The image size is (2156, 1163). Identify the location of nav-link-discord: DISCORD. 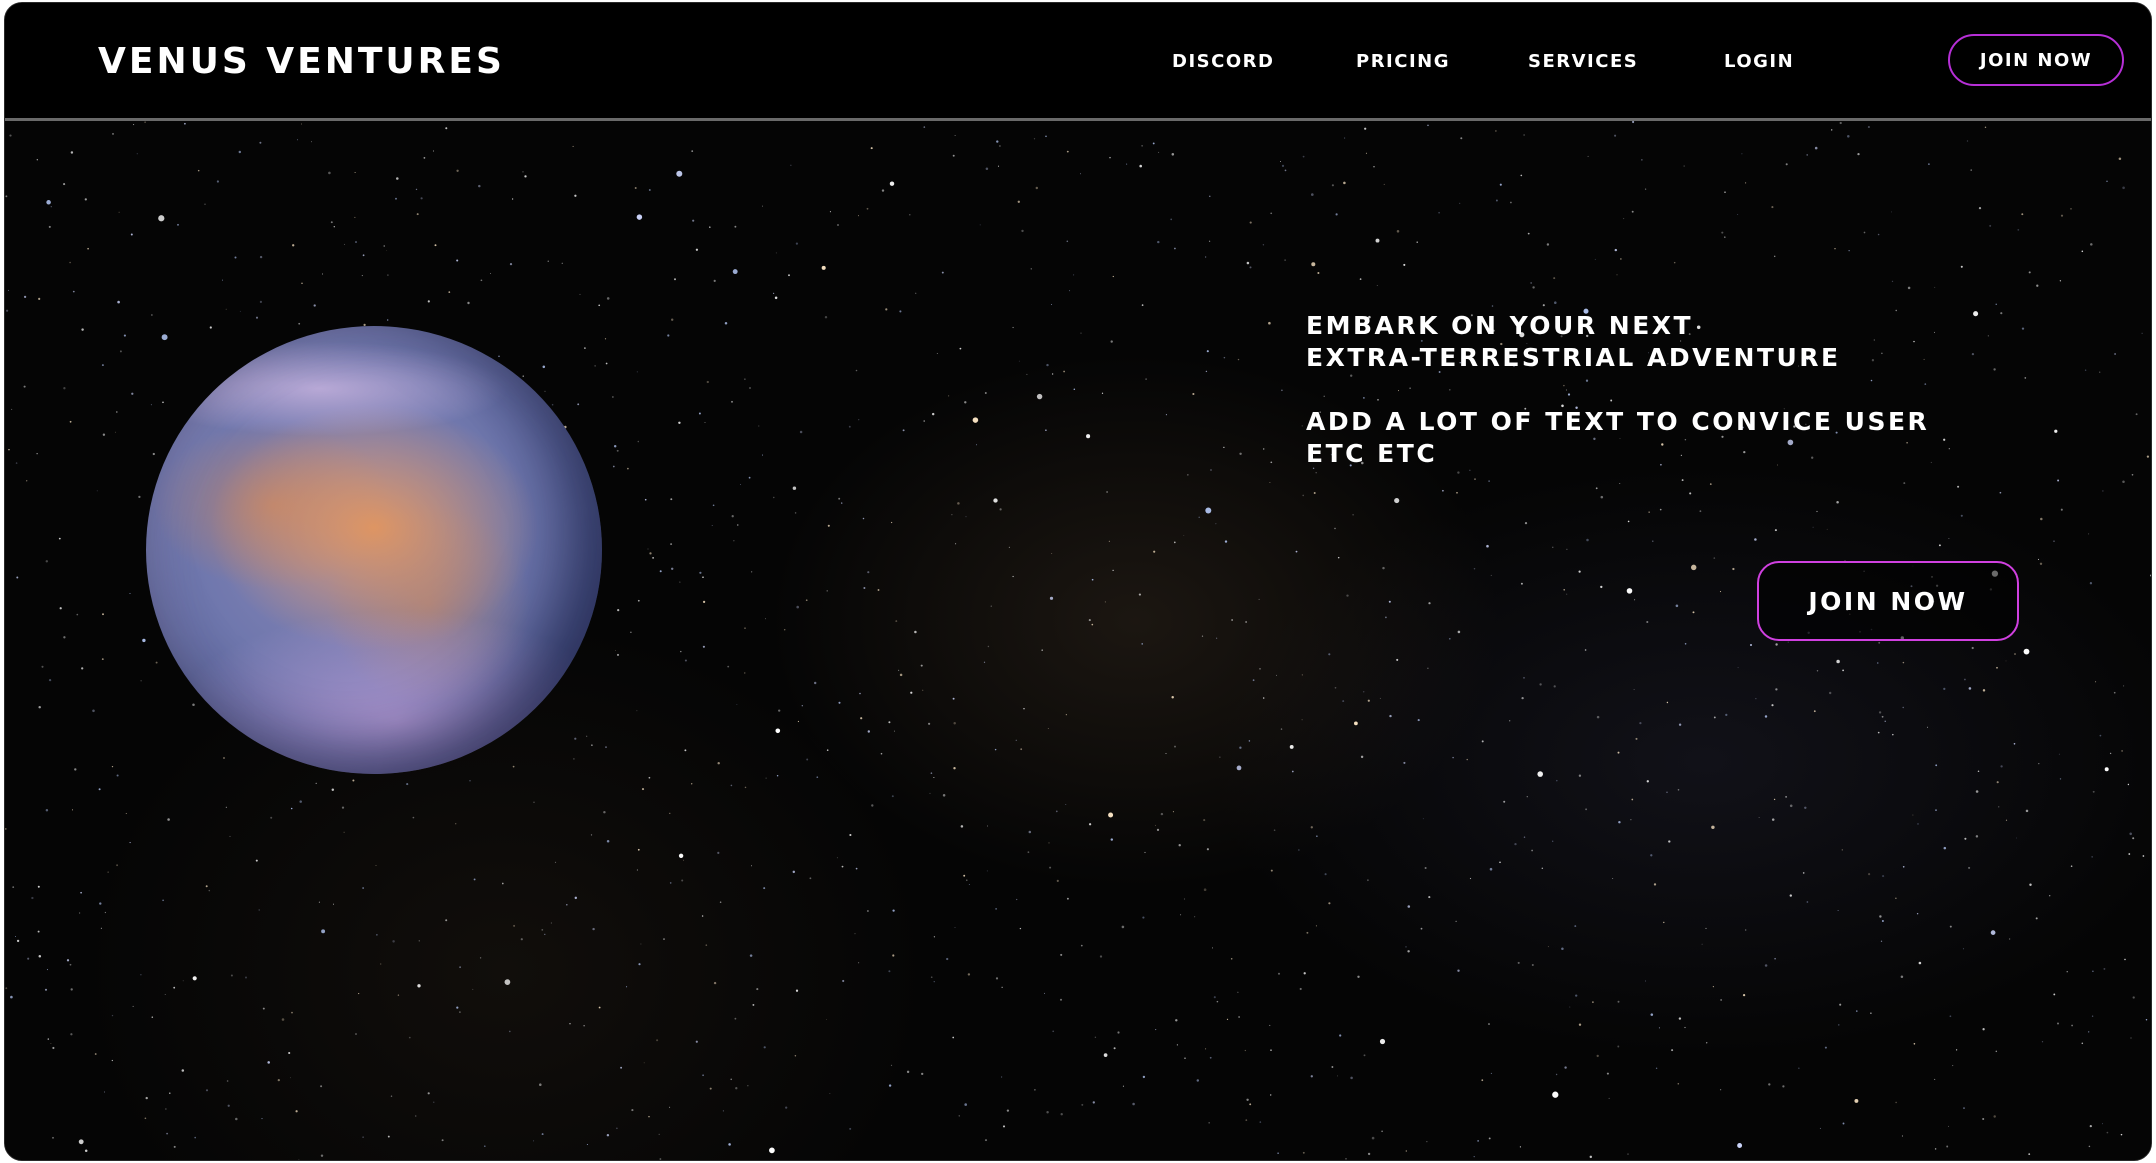
(1223, 61).